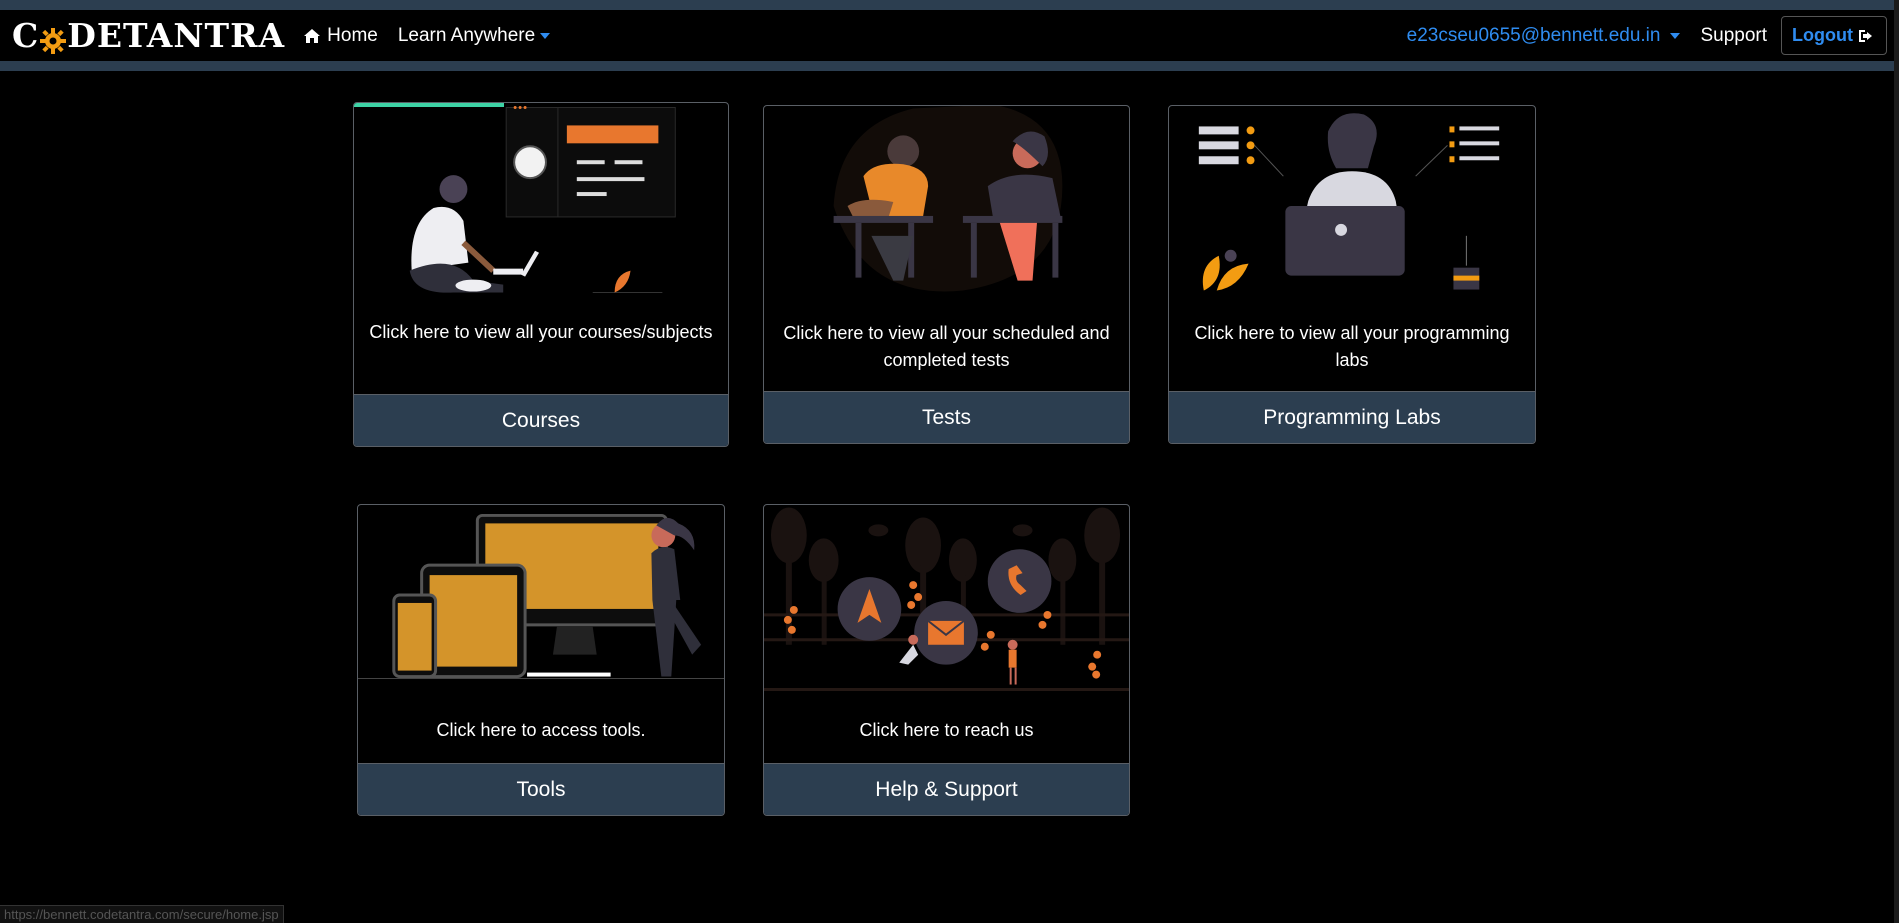  I want to click on nav-learn-anywhere-dropdown: Learn Anywhere, so click(474, 35).